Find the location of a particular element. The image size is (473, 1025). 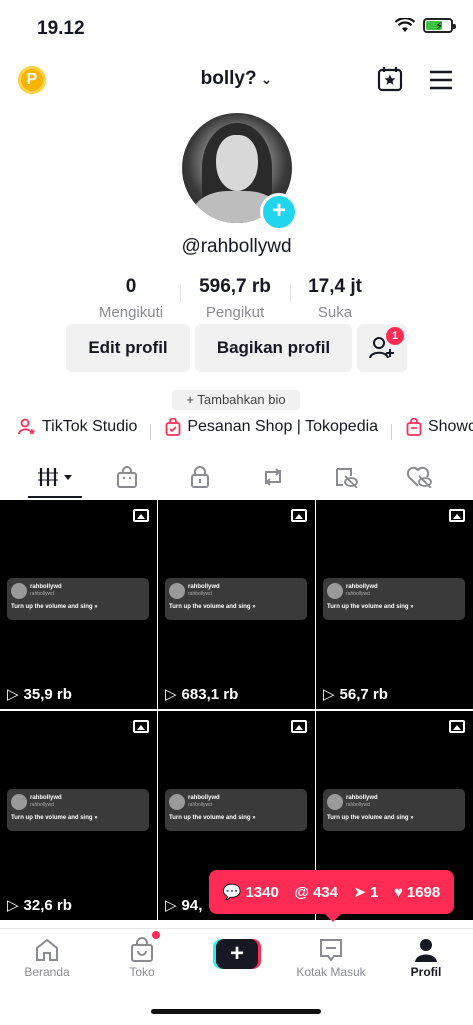

tab-liked is located at coordinates (419, 477).